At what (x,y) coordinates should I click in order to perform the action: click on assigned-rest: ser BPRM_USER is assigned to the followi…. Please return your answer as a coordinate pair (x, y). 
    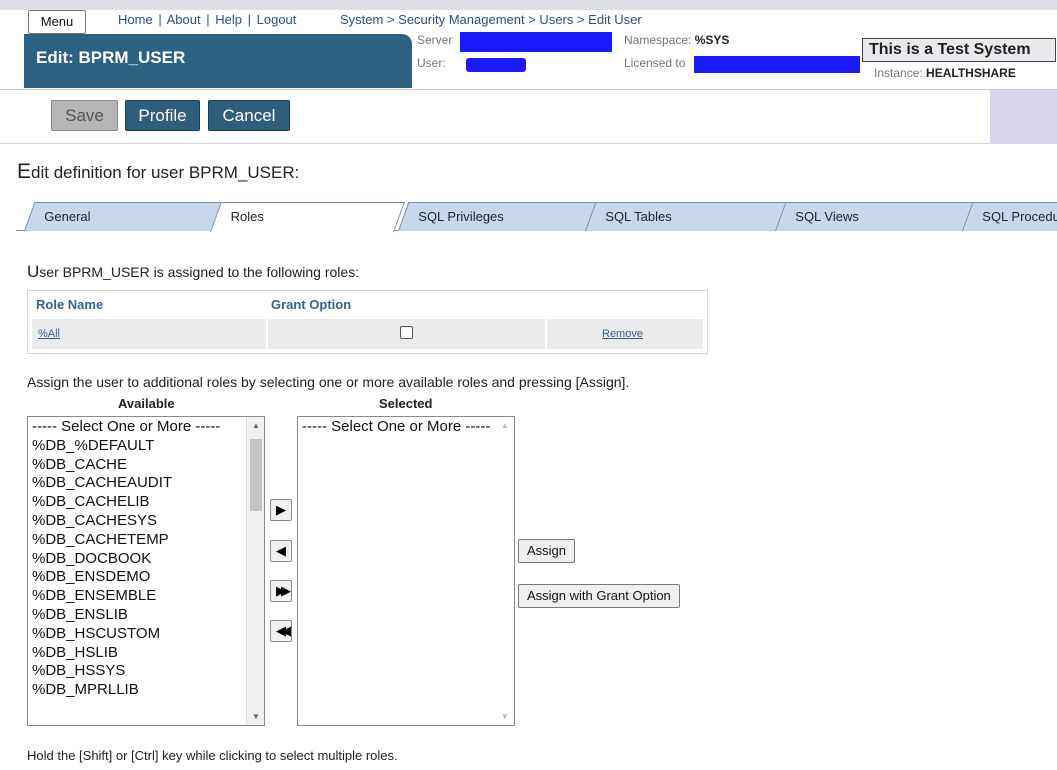
    Looking at the image, I should click on (199, 272).